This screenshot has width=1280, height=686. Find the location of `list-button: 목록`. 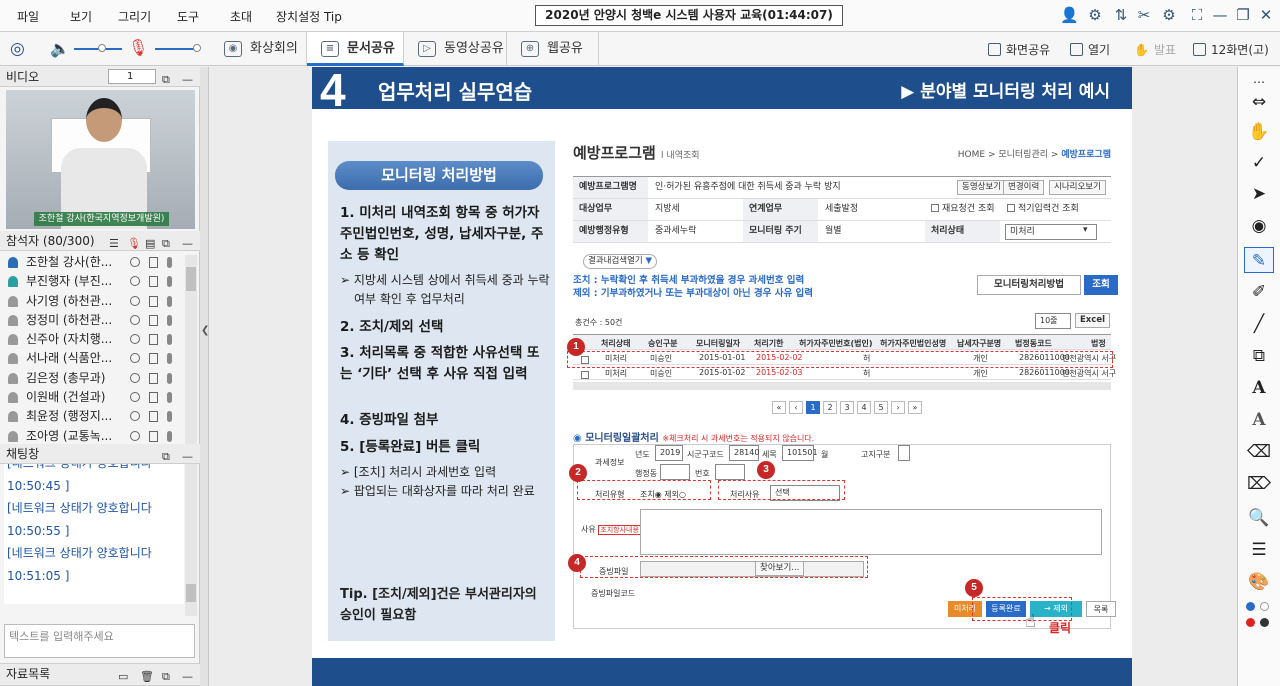

list-button: 목록 is located at coordinates (1101, 609).